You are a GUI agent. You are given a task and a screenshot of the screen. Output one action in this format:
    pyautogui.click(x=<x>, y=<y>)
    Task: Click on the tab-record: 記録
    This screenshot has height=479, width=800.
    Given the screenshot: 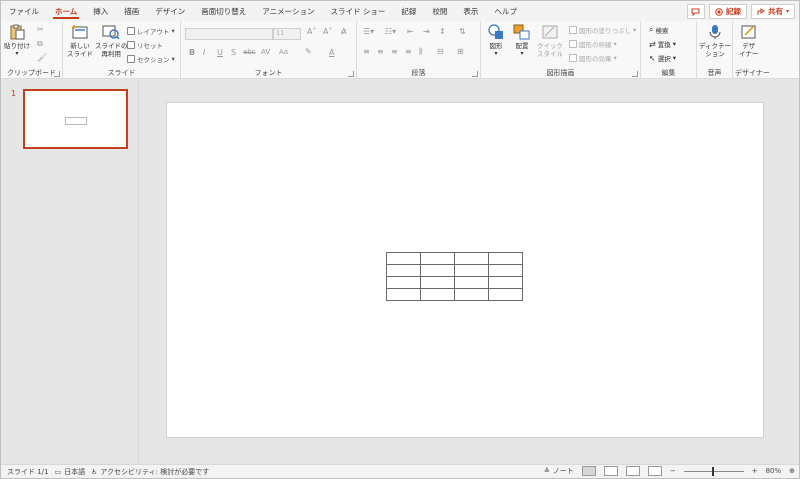 What is the action you would take?
    pyautogui.click(x=408, y=11)
    